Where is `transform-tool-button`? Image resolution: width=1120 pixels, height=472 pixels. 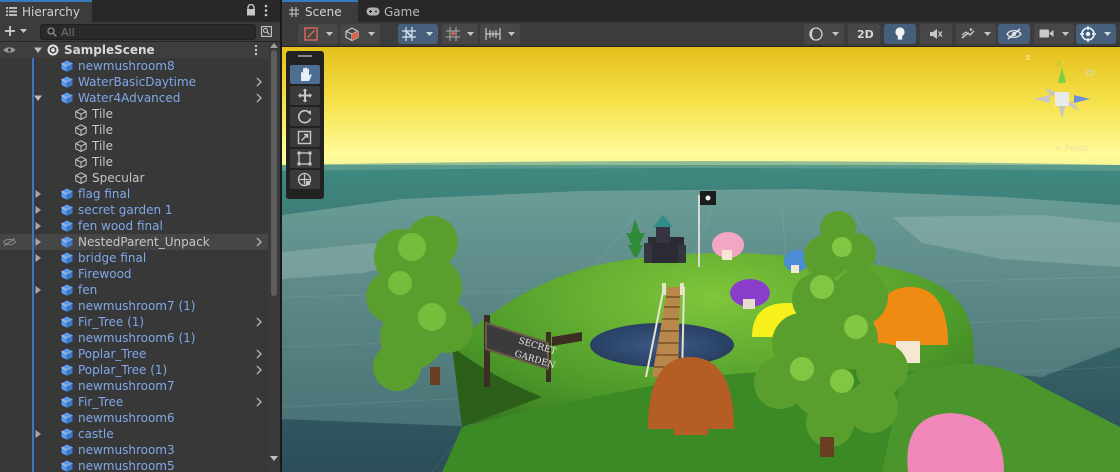 transform-tool-button is located at coordinates (305, 179).